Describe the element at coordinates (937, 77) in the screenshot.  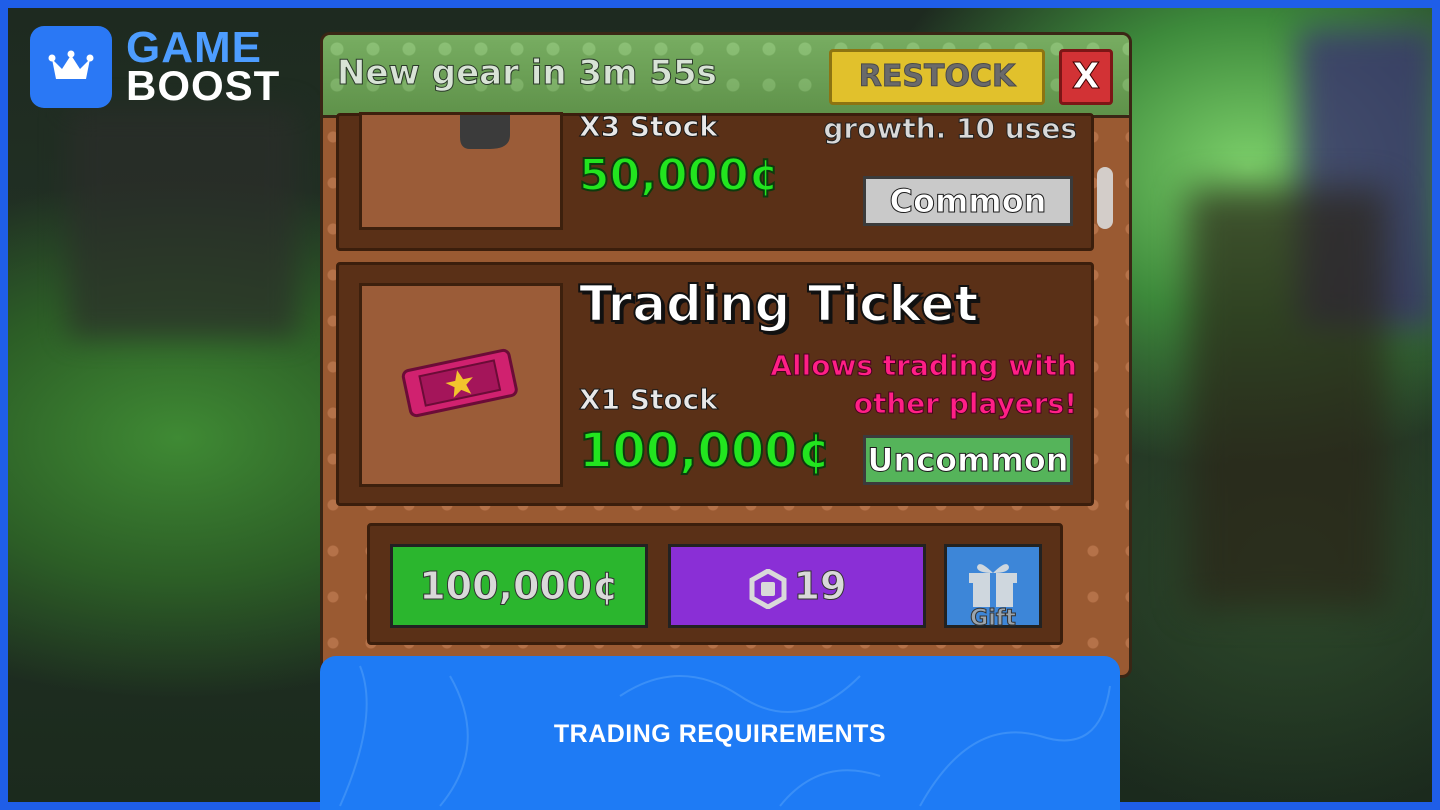
I see `restock-button: RESTOCK` at that location.